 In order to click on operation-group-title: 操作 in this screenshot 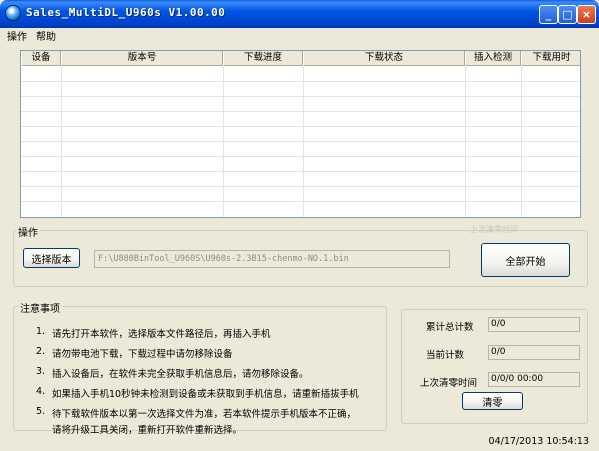, I will do `click(28, 231)`.